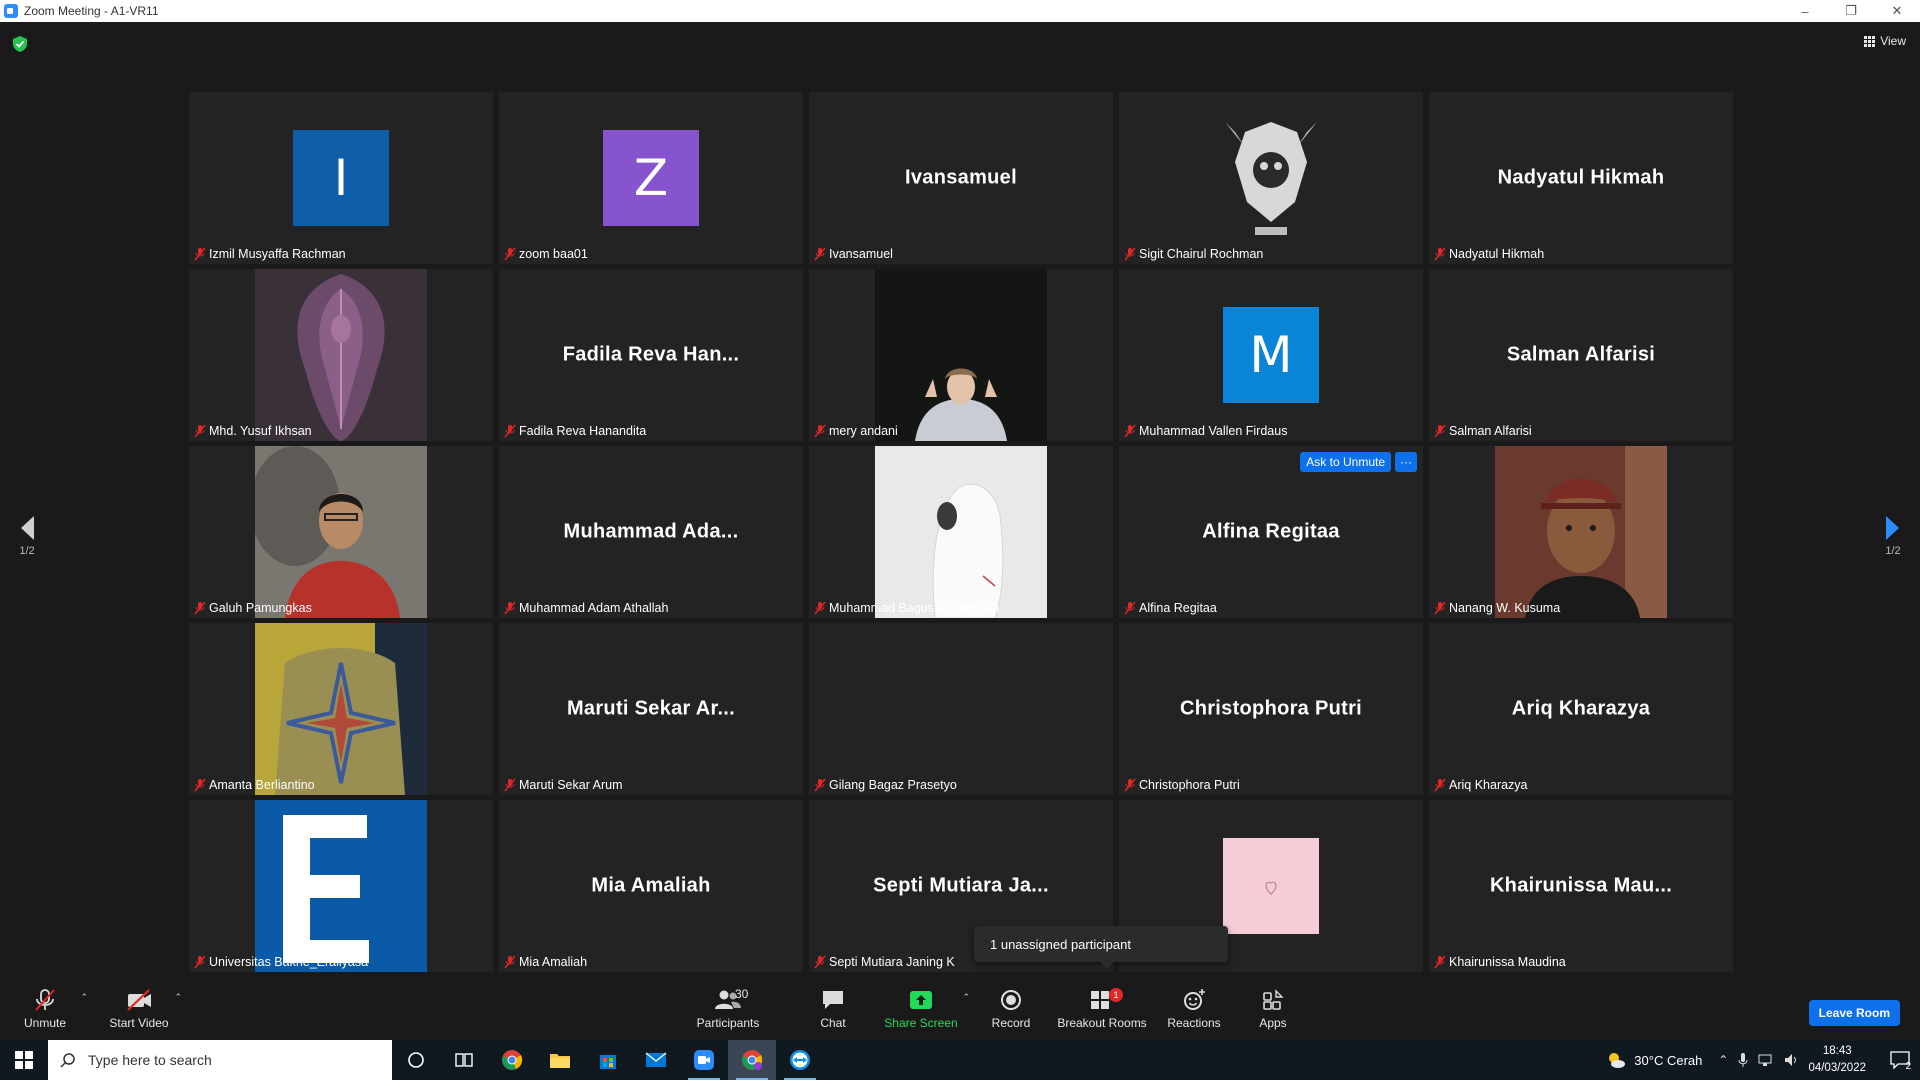 The height and width of the screenshot is (1080, 1920). Describe the element at coordinates (961, 178) in the screenshot. I see `participant-tile: Ivansamuel Ivansamuel` at that location.